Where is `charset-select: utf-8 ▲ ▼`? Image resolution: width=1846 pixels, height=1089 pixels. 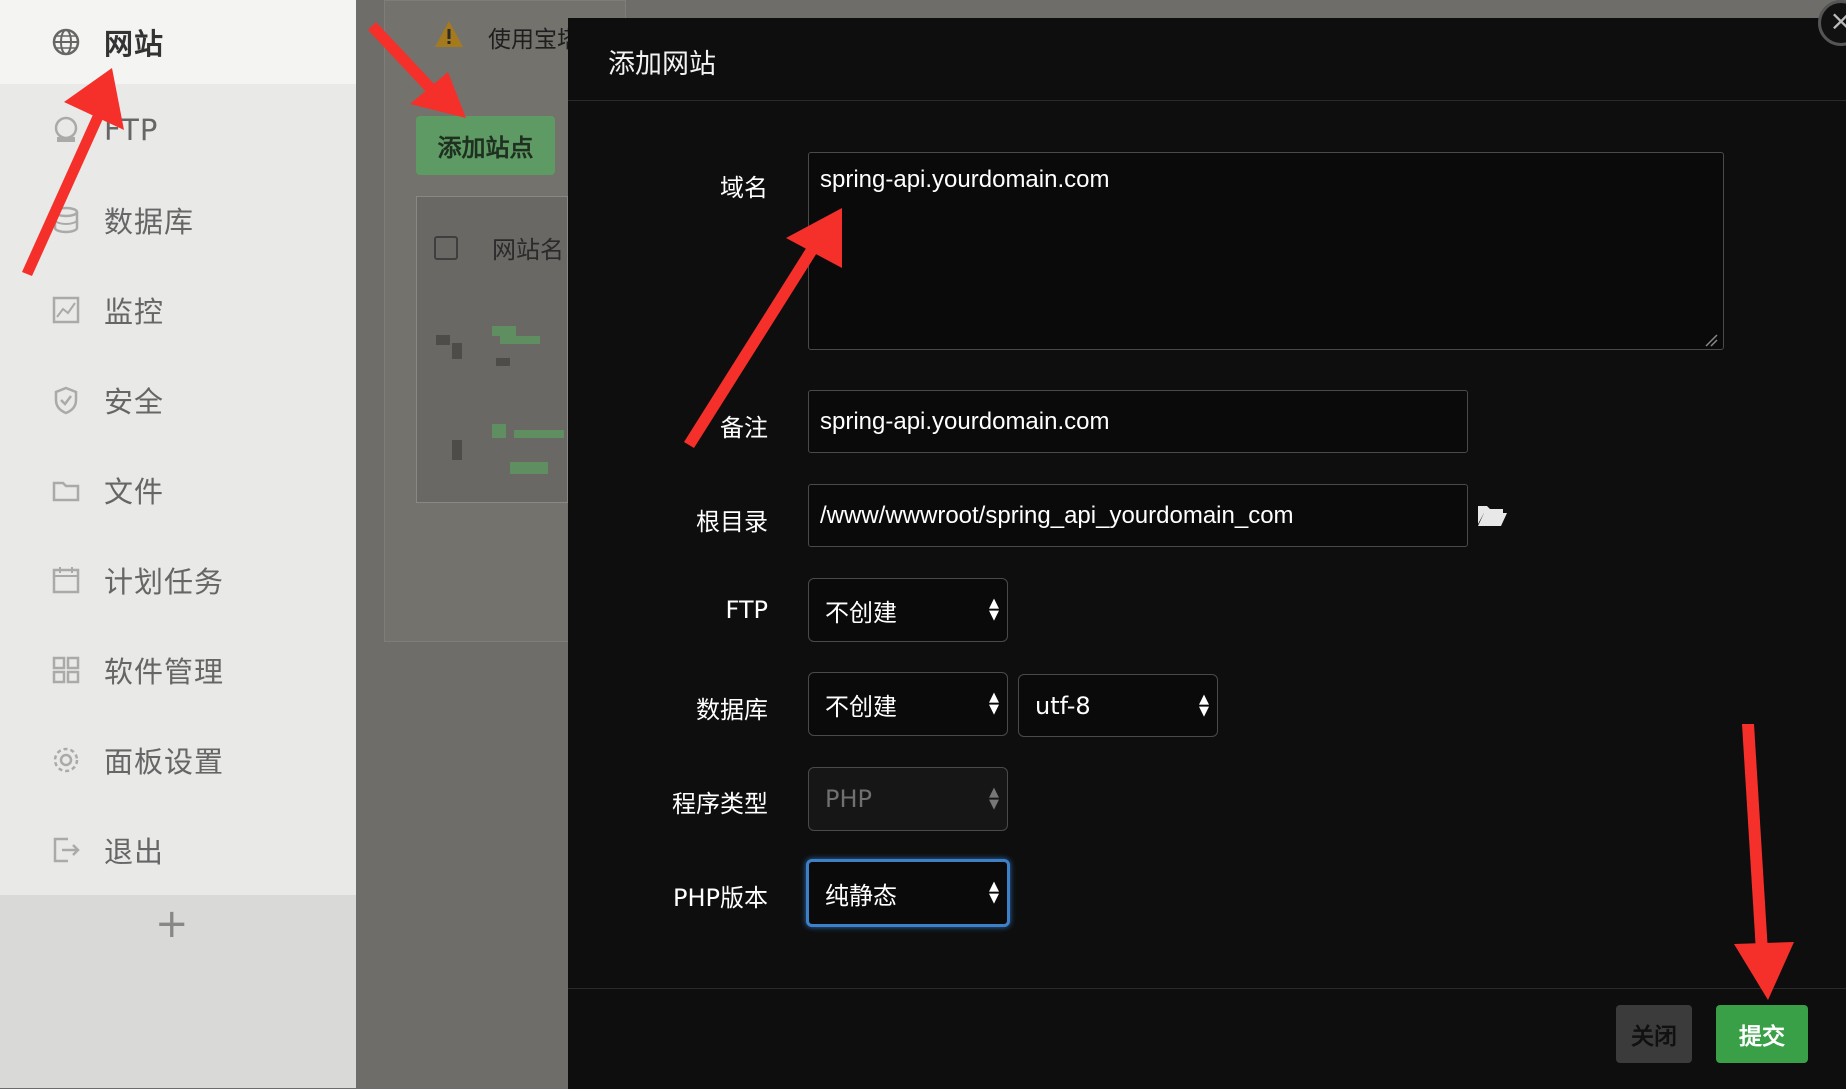
charset-select: utf-8 ▲ ▼ is located at coordinates (1118, 705).